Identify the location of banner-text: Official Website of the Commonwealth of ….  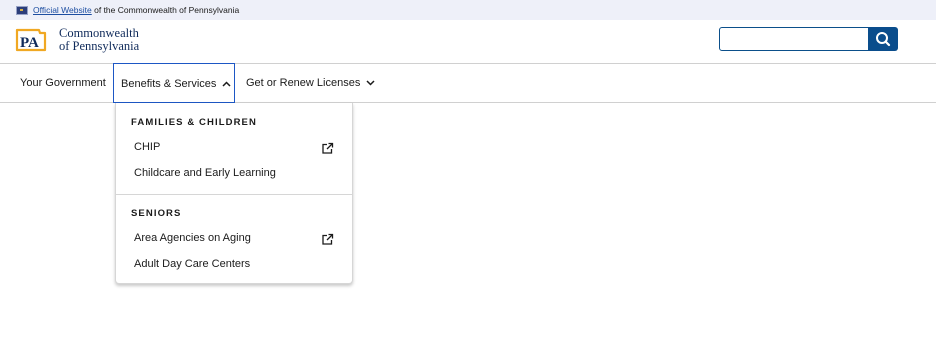
(136, 10).